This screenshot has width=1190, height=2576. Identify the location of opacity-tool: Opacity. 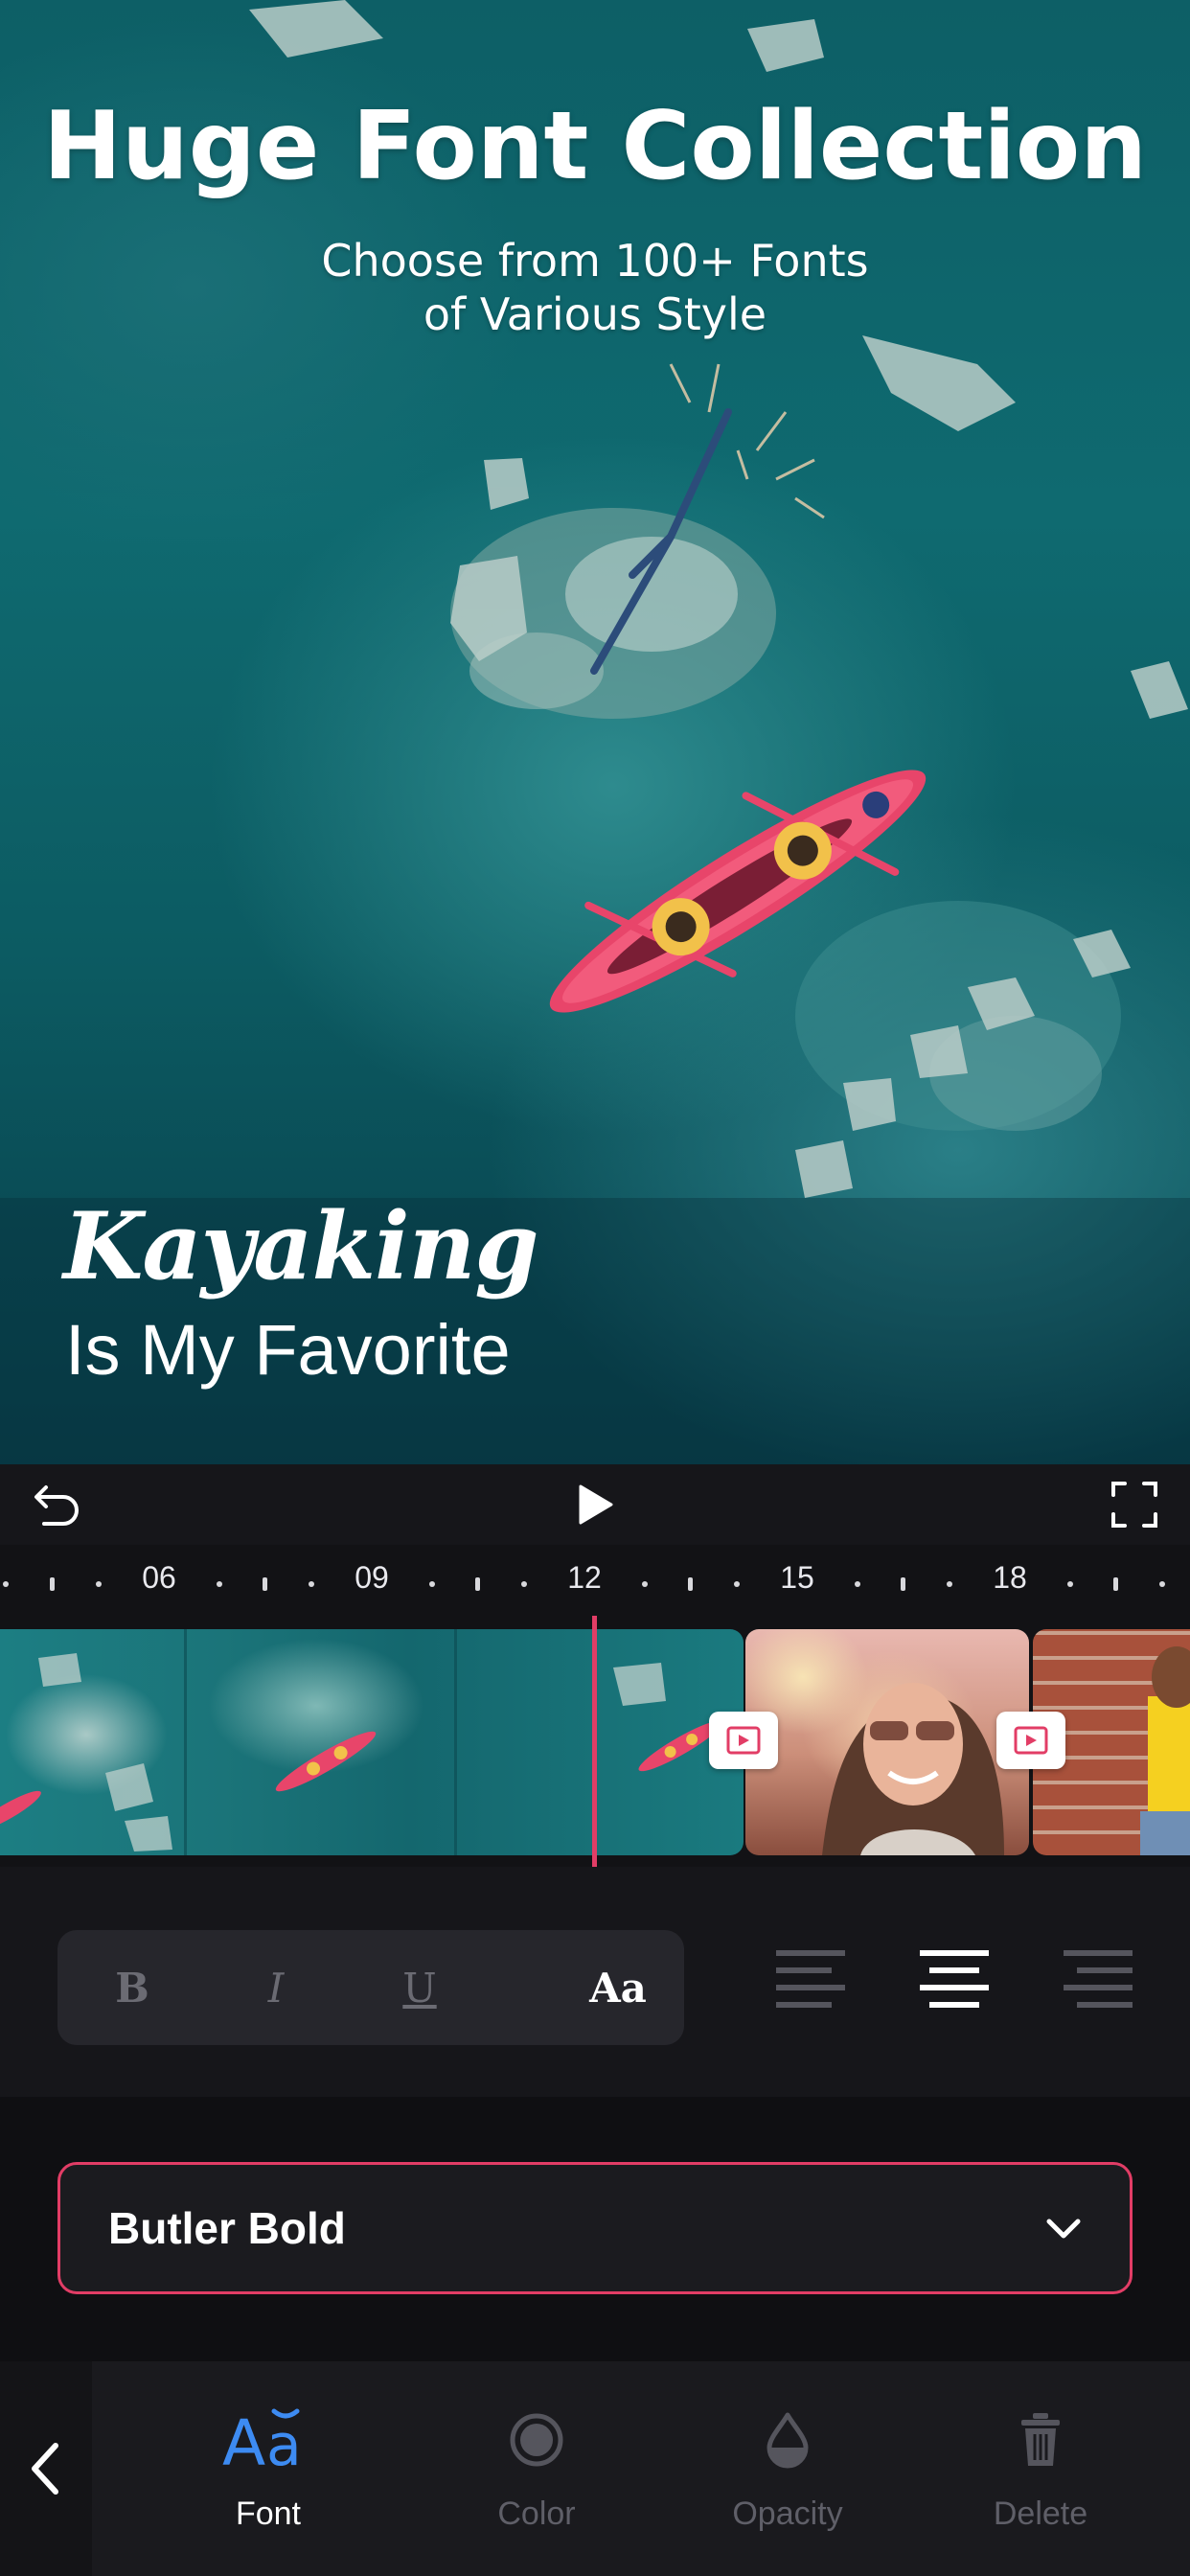
(788, 2468).